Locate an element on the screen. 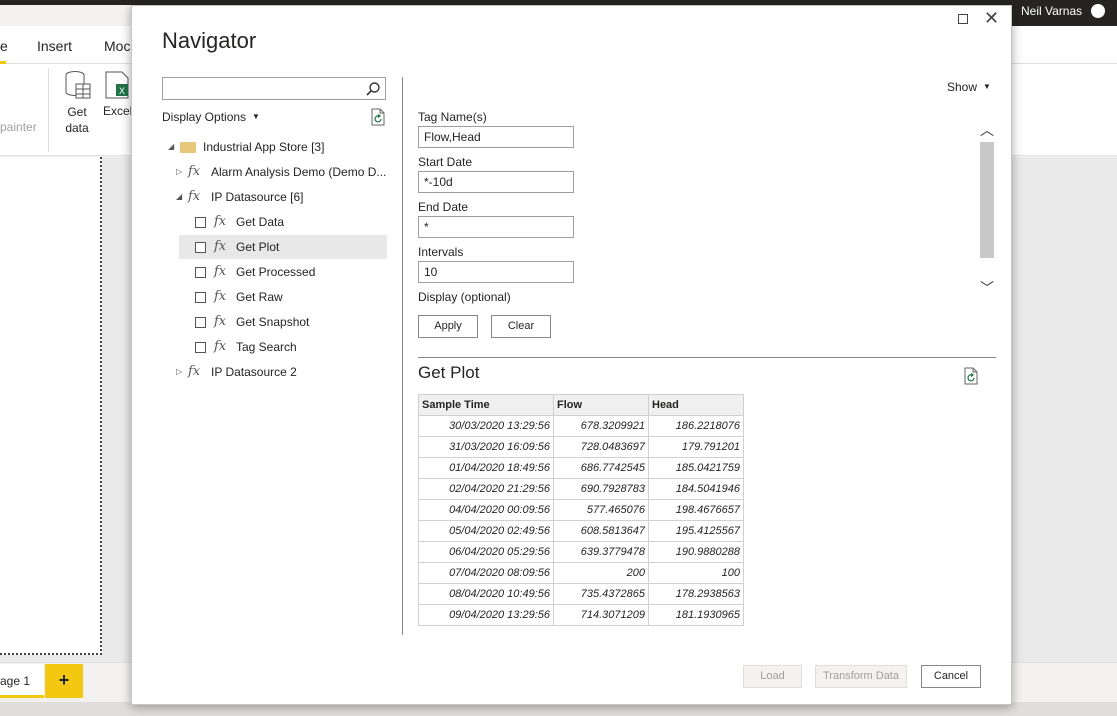 Image resolution: width=1117 pixels, height=716 pixels. tab-modeling: Moc is located at coordinates (117, 46).